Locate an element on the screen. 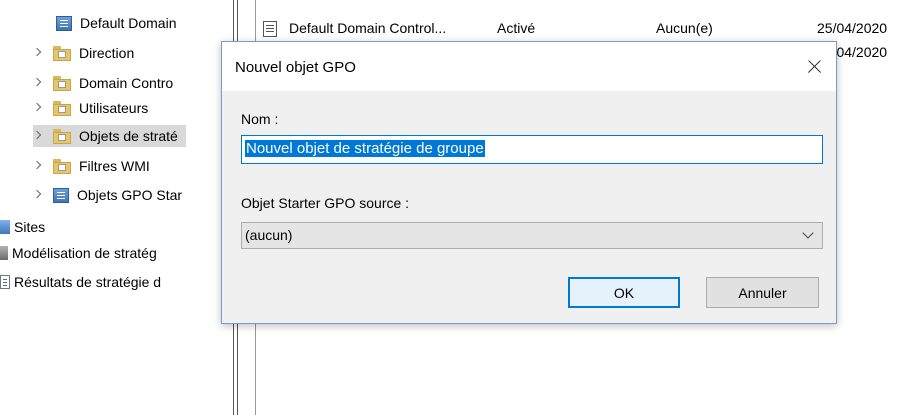 This screenshot has height=415, width=922. gpo-link-icon is located at coordinates (64, 23).